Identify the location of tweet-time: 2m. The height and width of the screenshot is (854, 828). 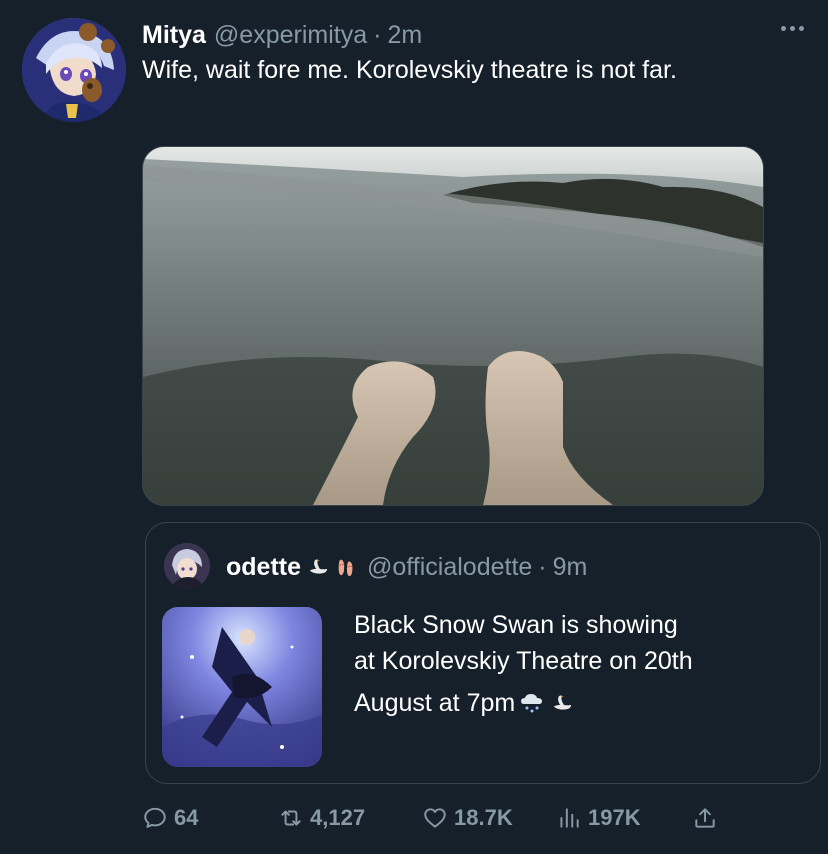
(404, 35).